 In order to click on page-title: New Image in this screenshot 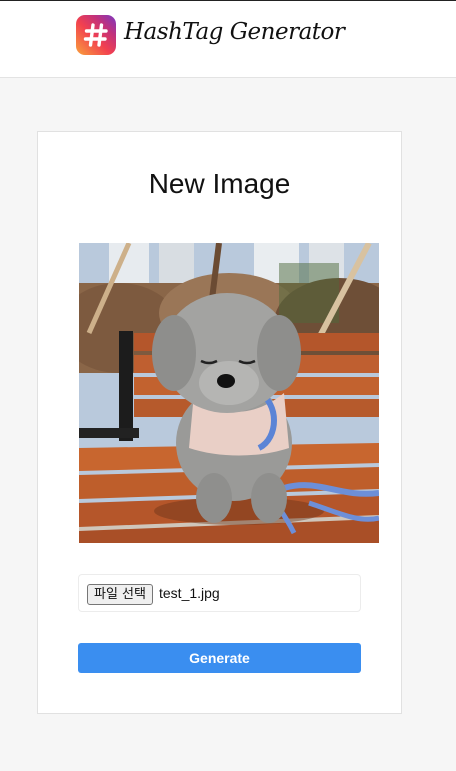, I will do `click(219, 183)`.